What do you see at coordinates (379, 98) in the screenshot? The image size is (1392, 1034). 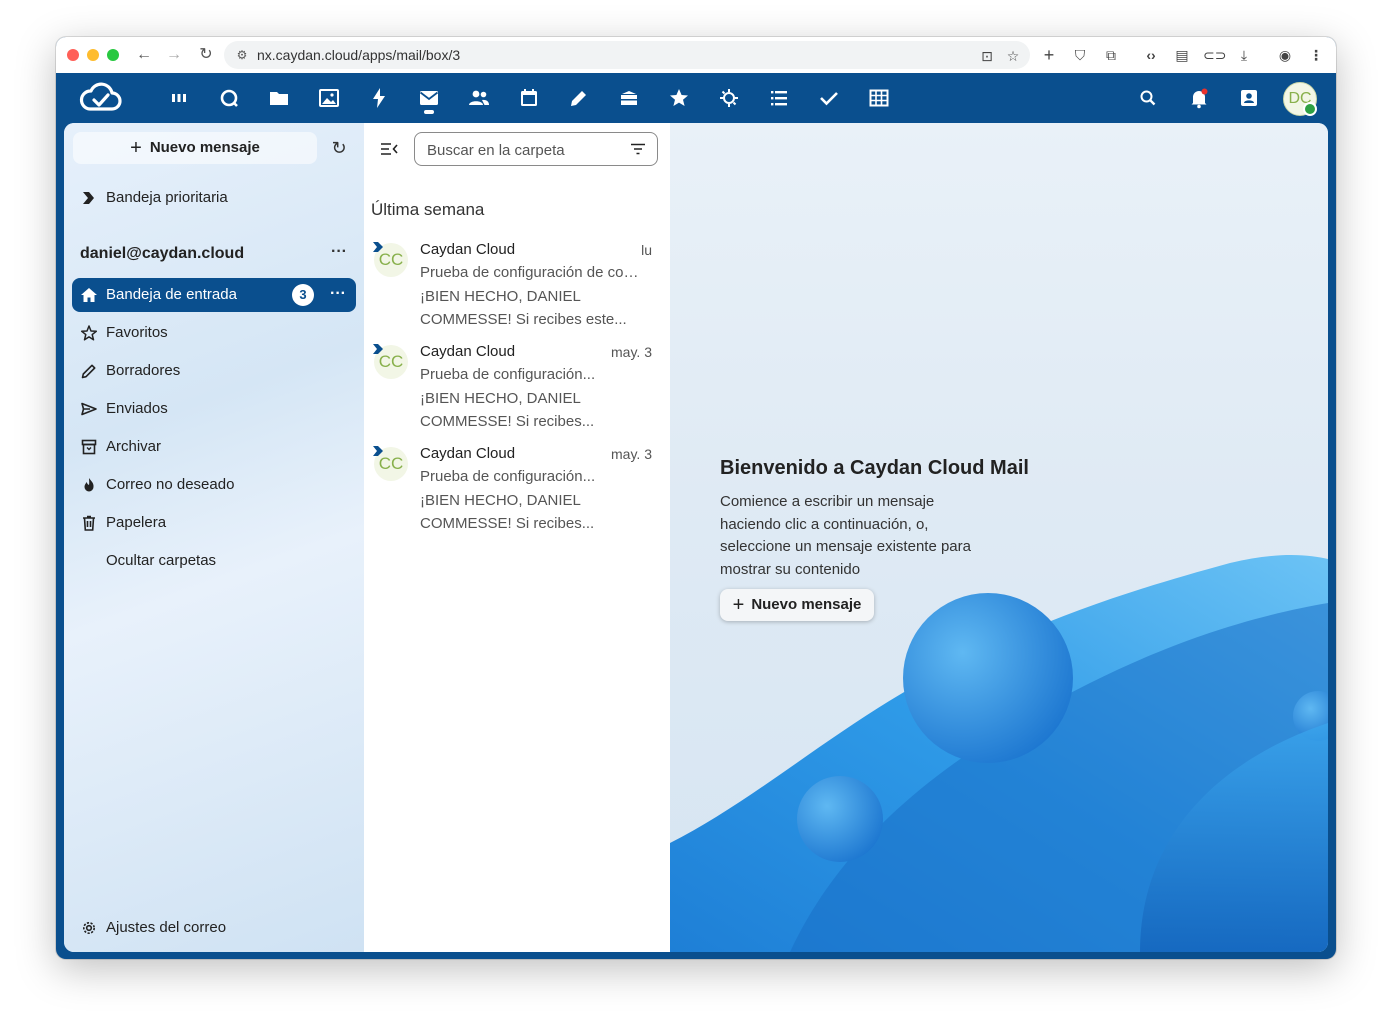 I see `activity-icon` at bounding box center [379, 98].